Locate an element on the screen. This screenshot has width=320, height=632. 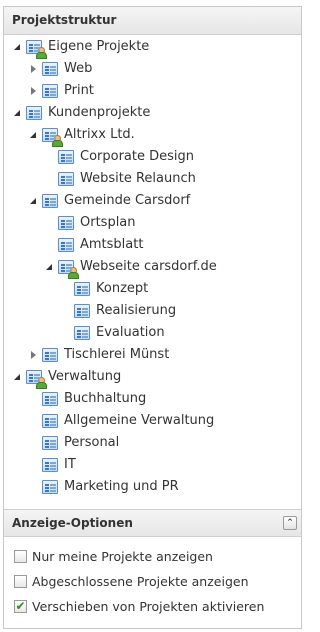
options-header: Anzeige-Optionen ⌃ is located at coordinates (152, 523).